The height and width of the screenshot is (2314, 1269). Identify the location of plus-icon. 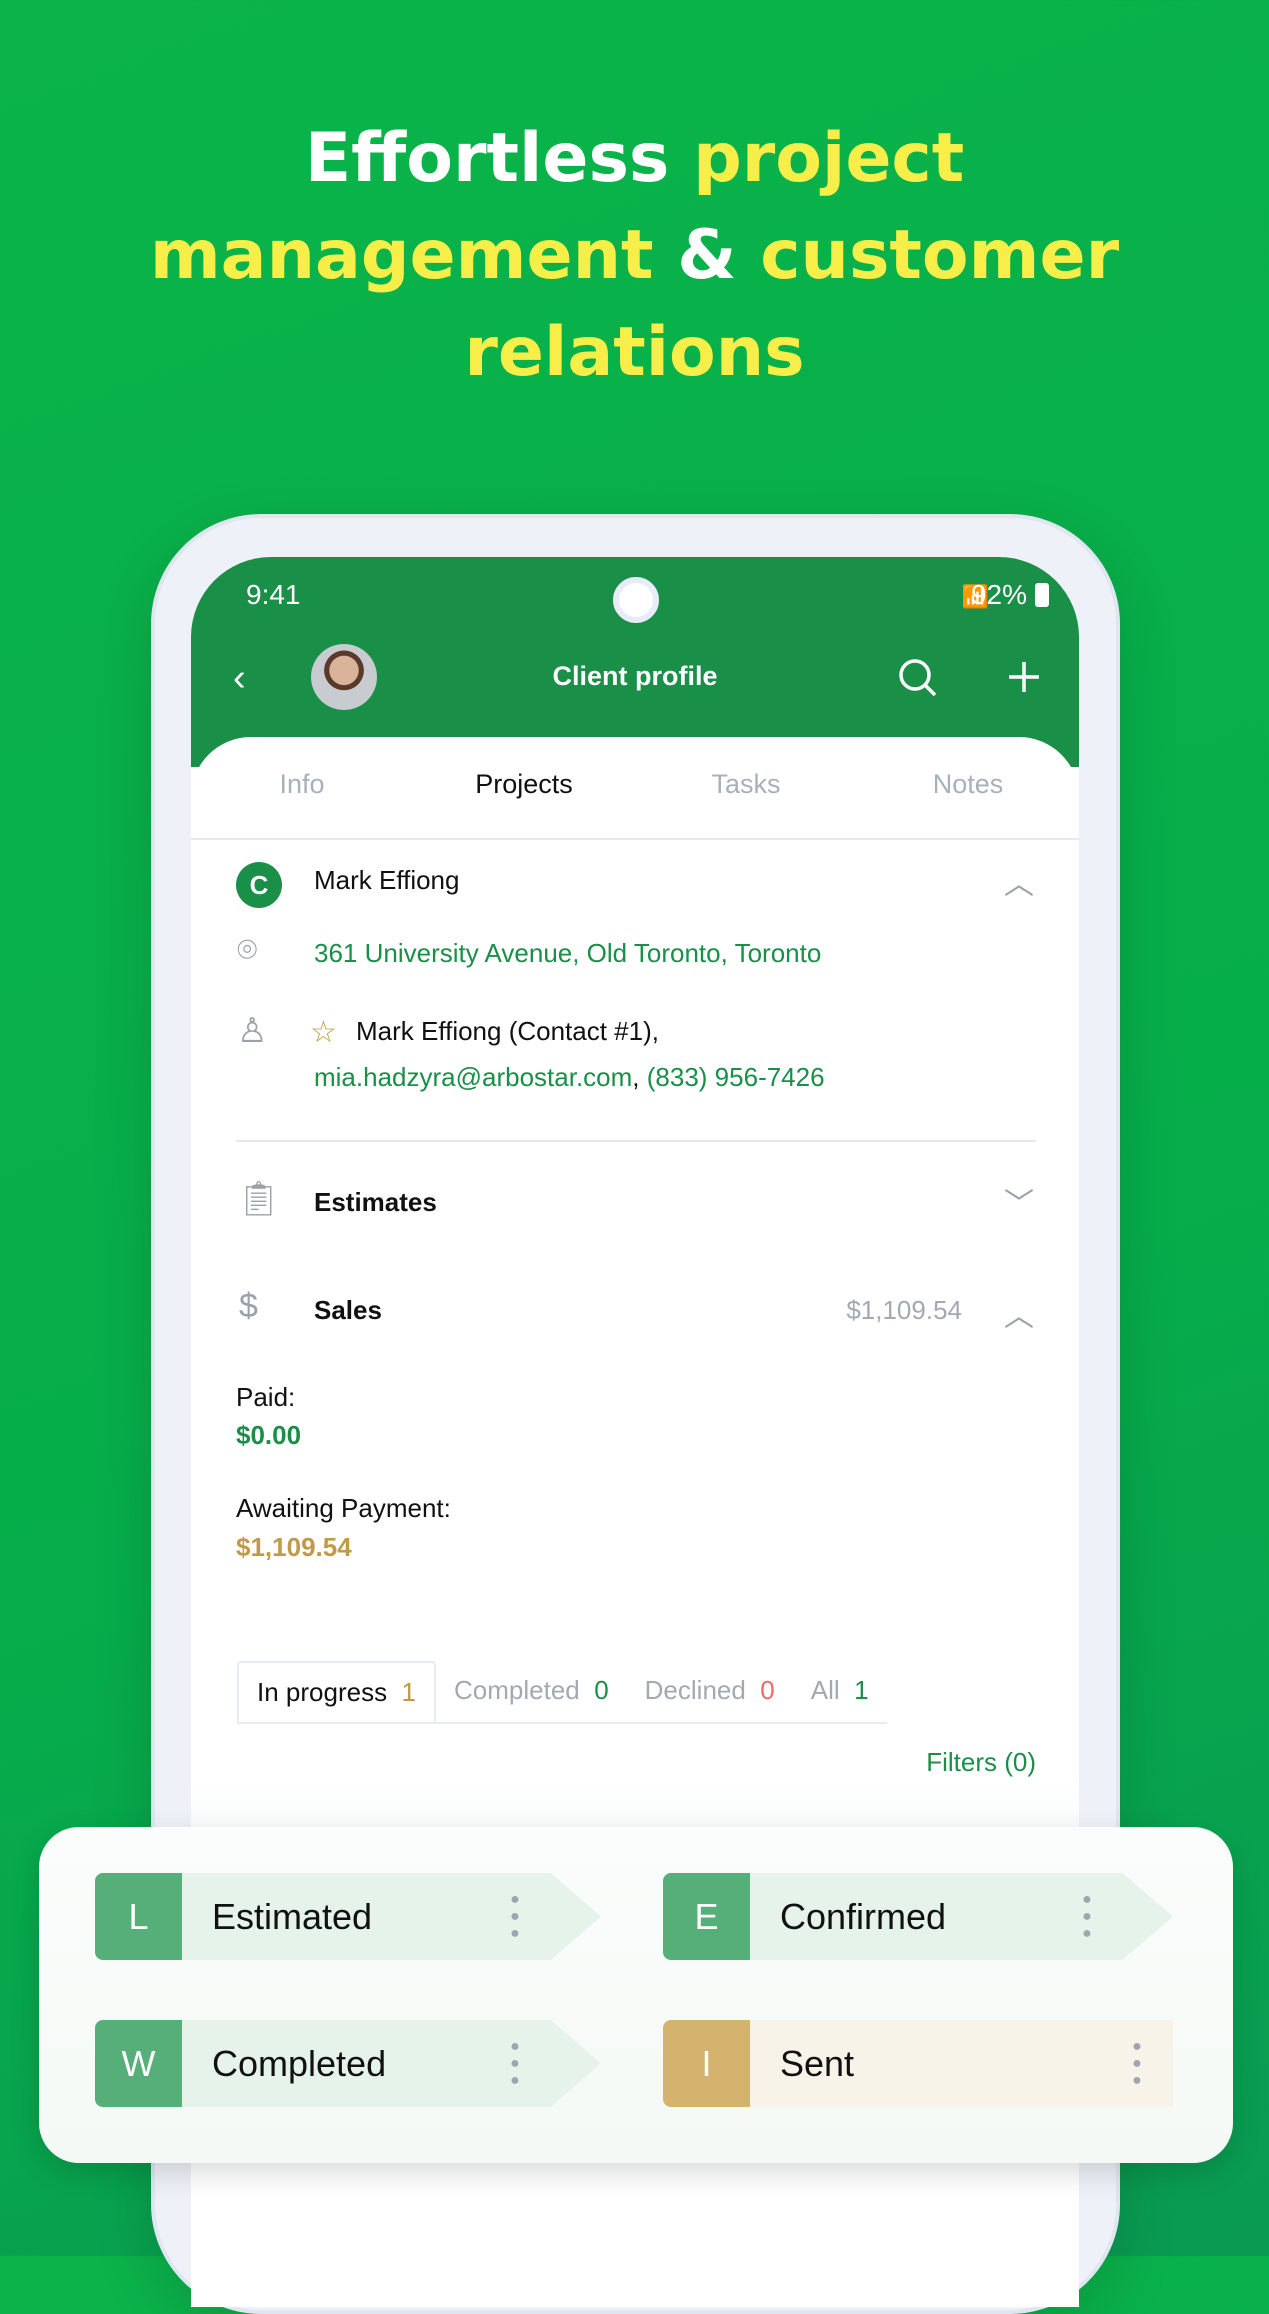
(1024, 677).